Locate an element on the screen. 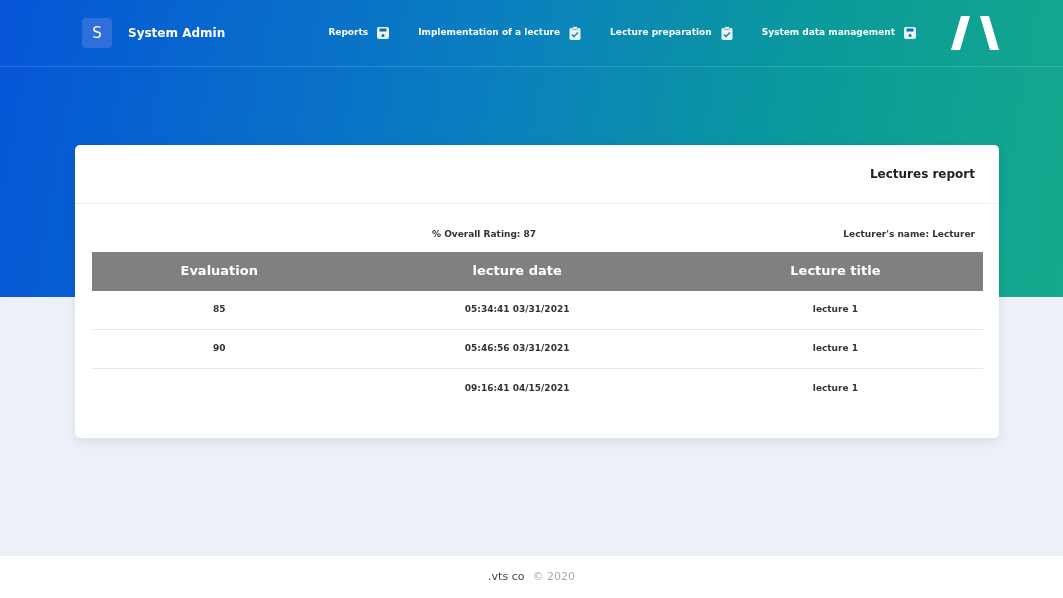 This screenshot has height=598, width=1063. copyright: © 2020 is located at coordinates (553, 576).